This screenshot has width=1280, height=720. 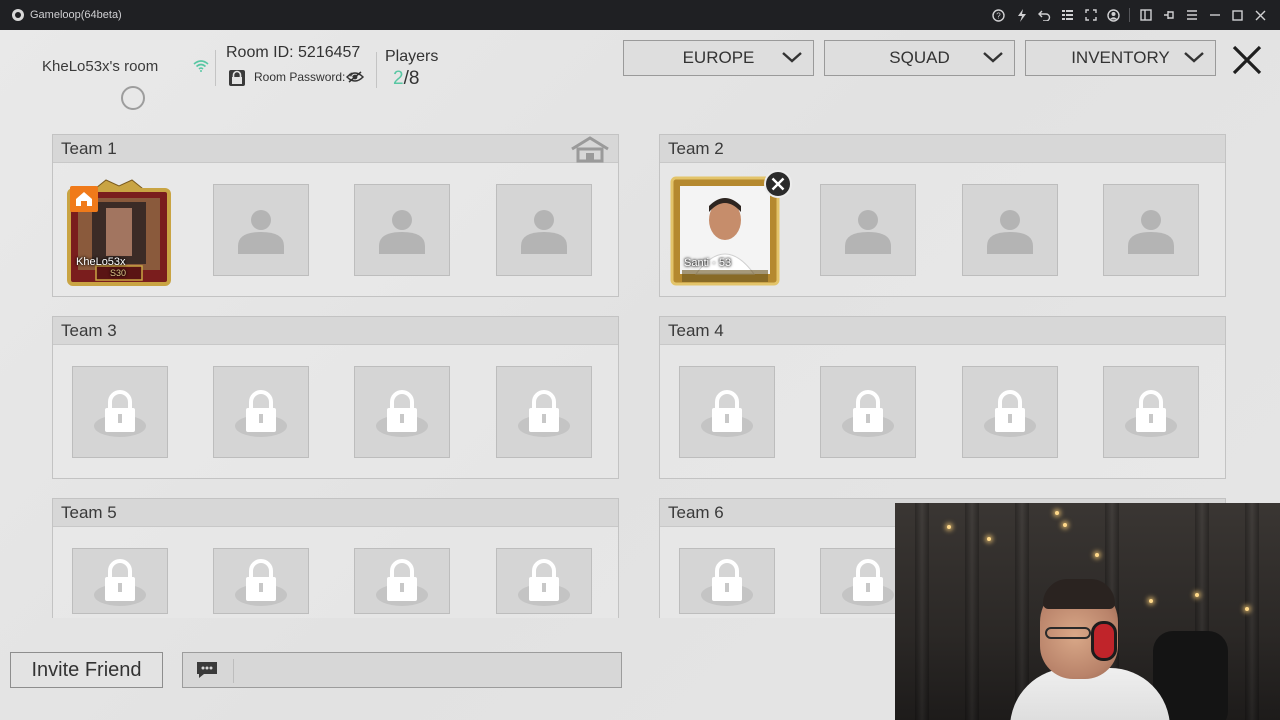 What do you see at coordinates (355, 77) in the screenshot?
I see `password-visibility-icon` at bounding box center [355, 77].